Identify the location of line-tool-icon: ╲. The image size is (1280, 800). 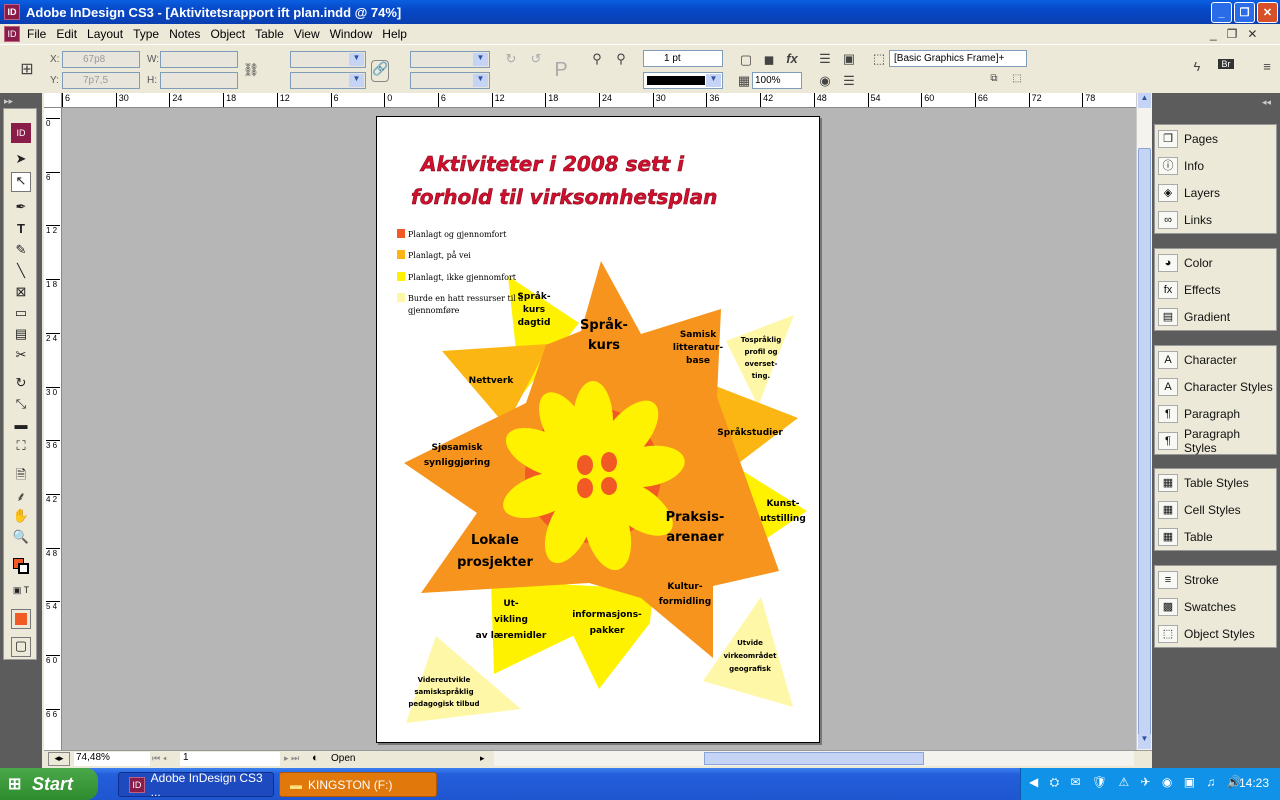
(21, 273).